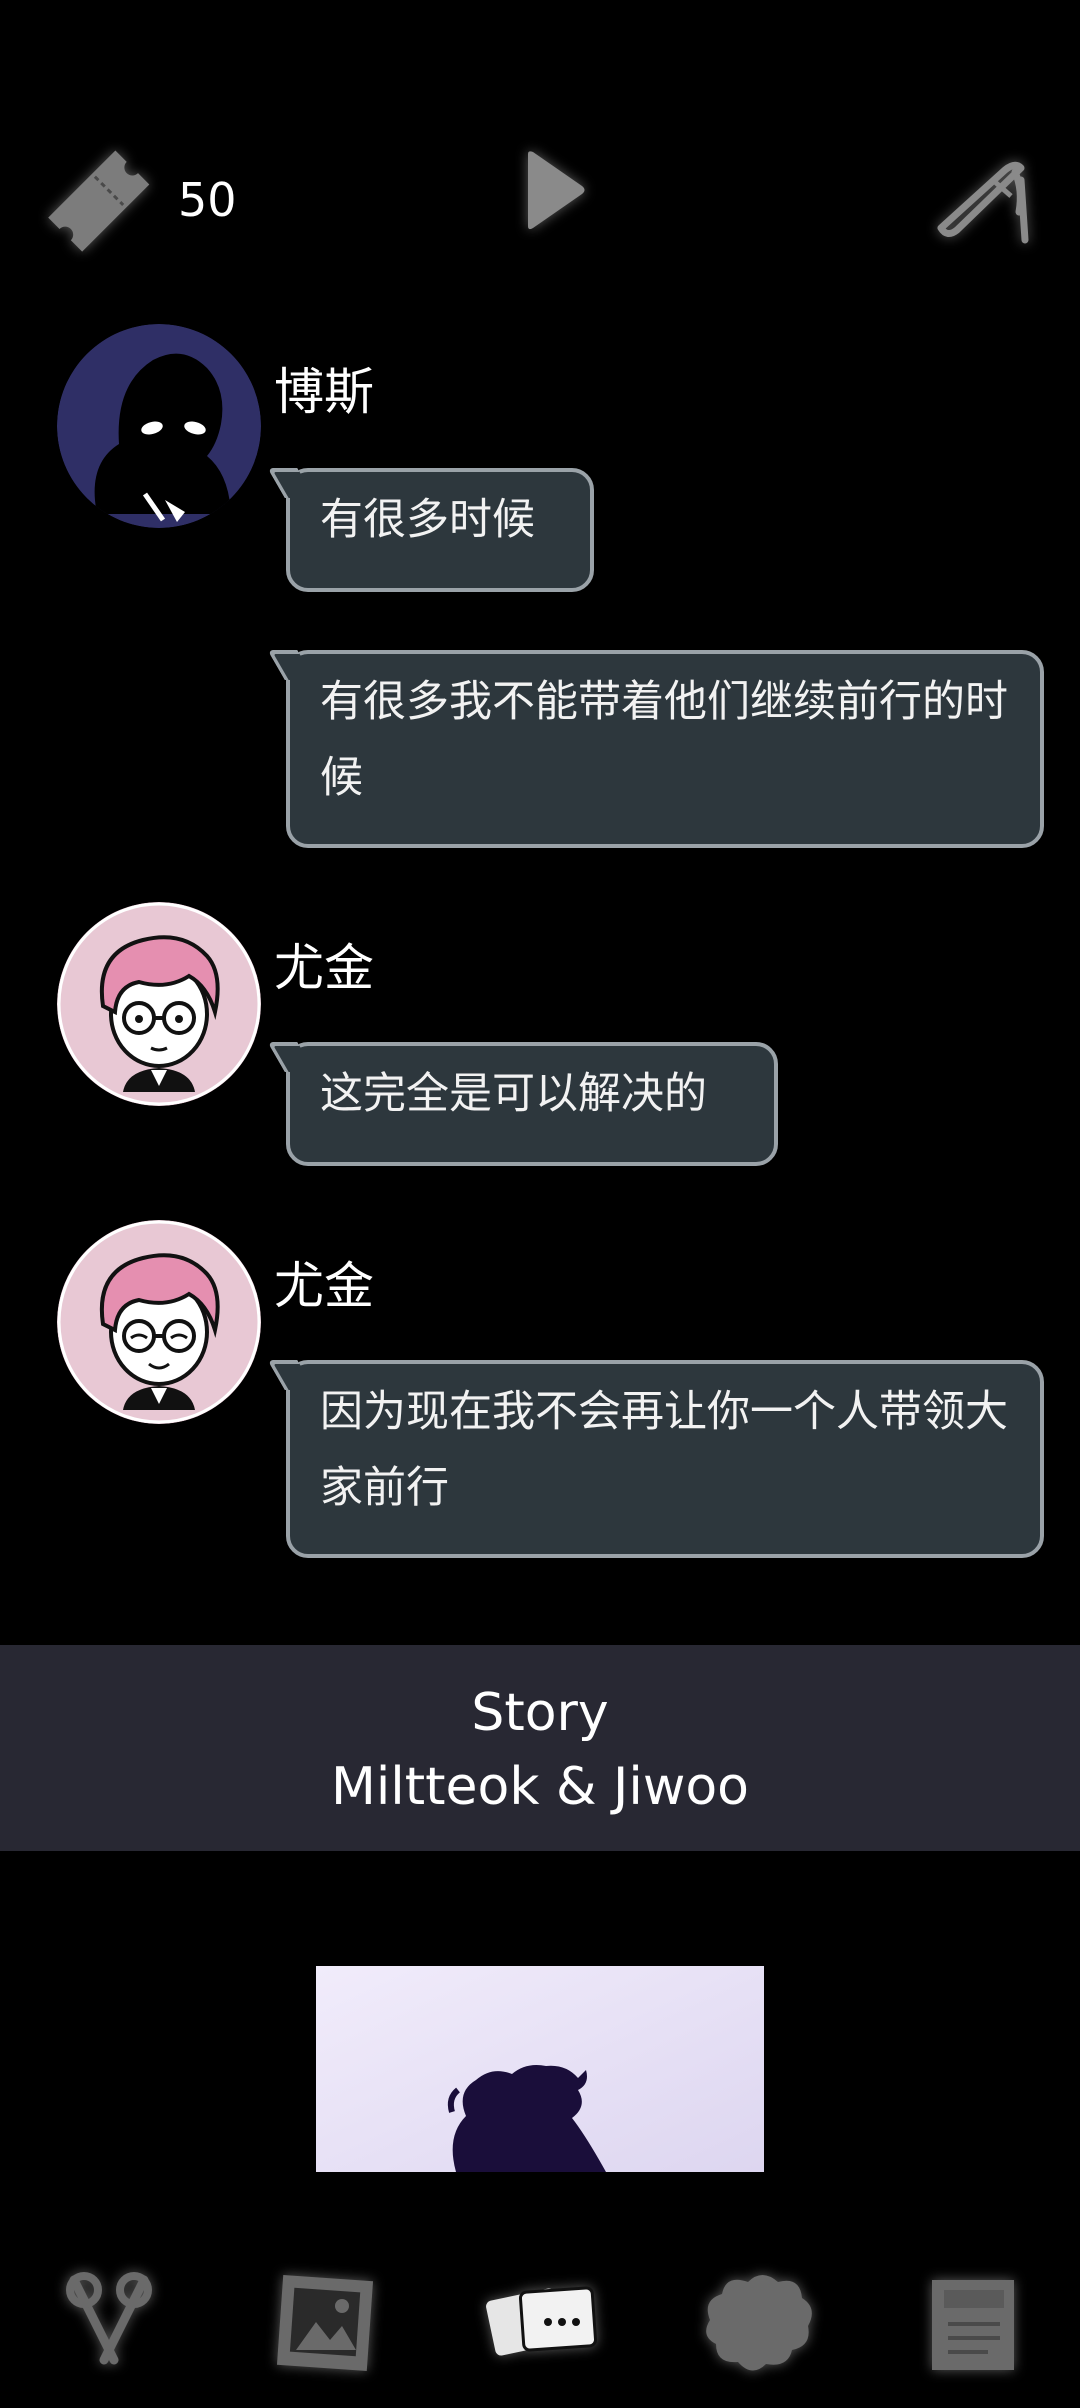 The image size is (1080, 2408). Describe the element at coordinates (665, 749) in the screenshot. I see `message-bubble: 有很多我不能带着他们继续前行的时候` at that location.